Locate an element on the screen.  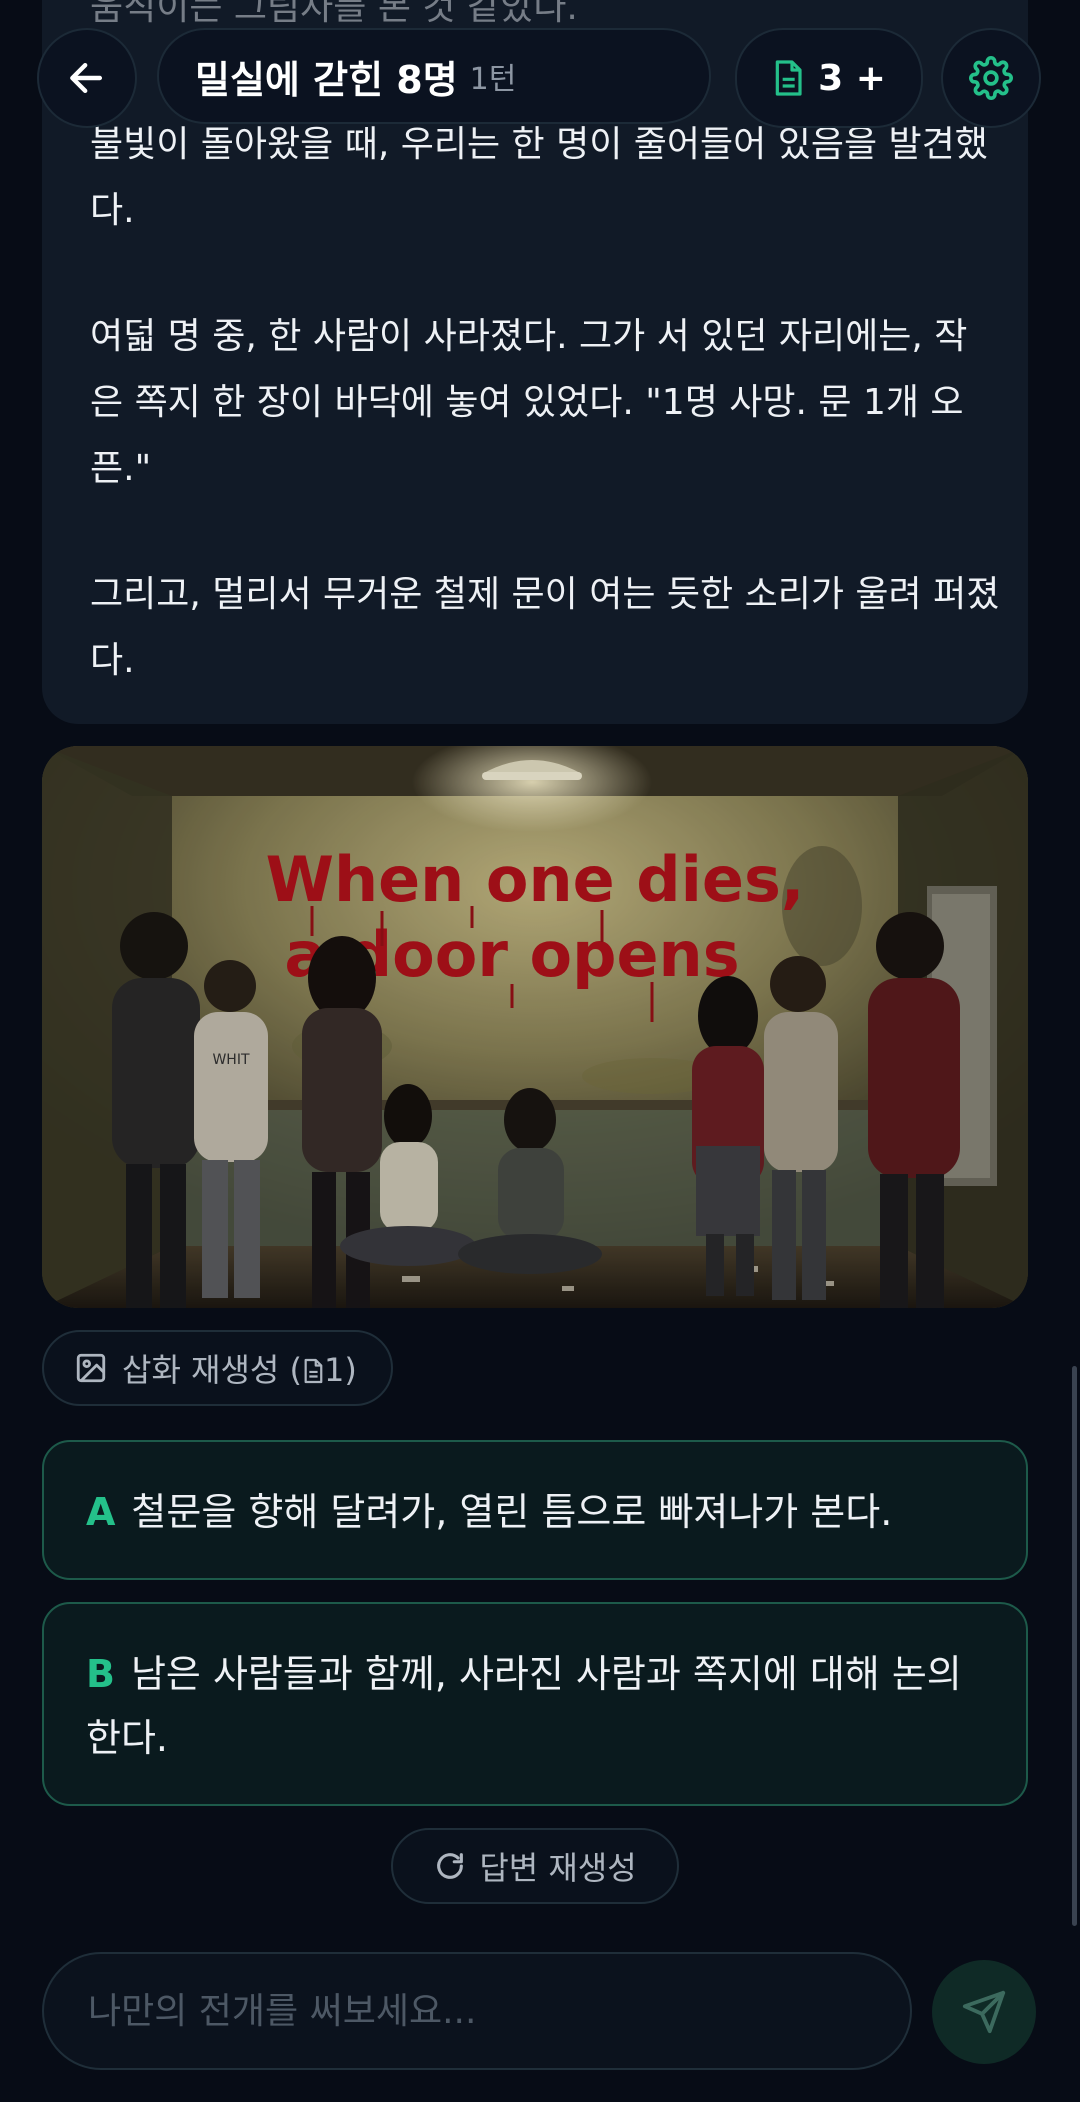
send-button is located at coordinates (984, 2012).